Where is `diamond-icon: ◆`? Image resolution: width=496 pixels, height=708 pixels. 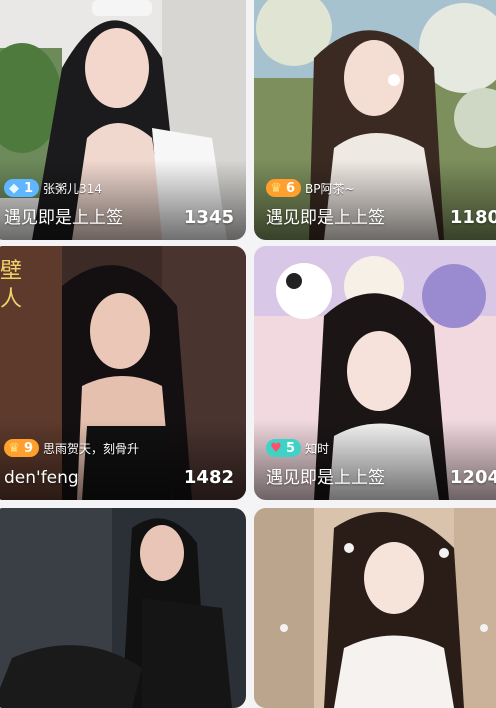
diamond-icon: ◆ is located at coordinates (14, 188).